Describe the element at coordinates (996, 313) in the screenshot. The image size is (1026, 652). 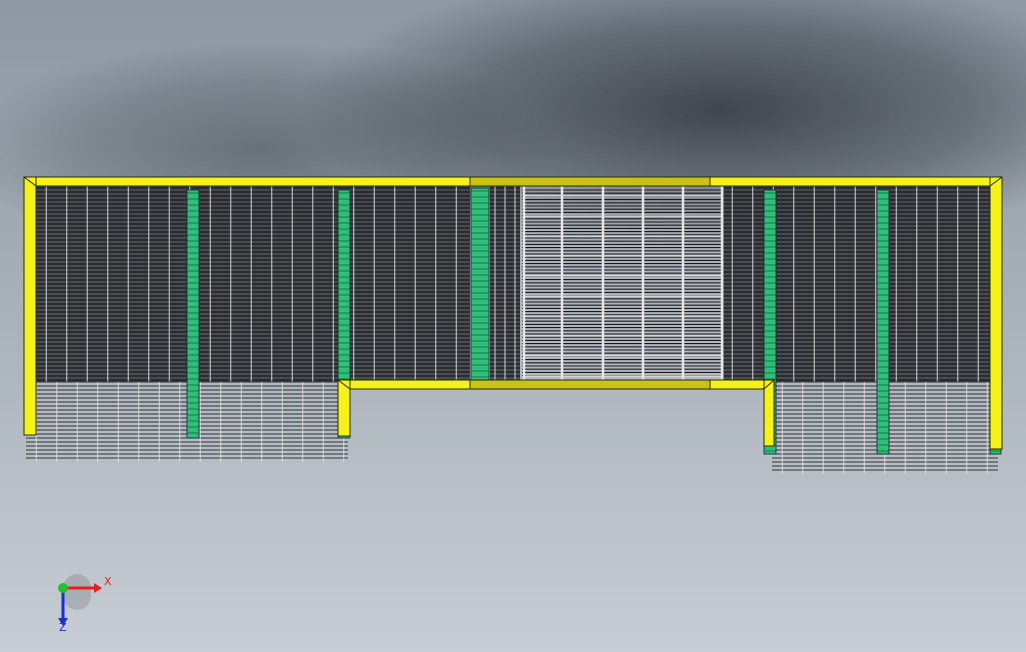
I see `right-end-rail` at that location.